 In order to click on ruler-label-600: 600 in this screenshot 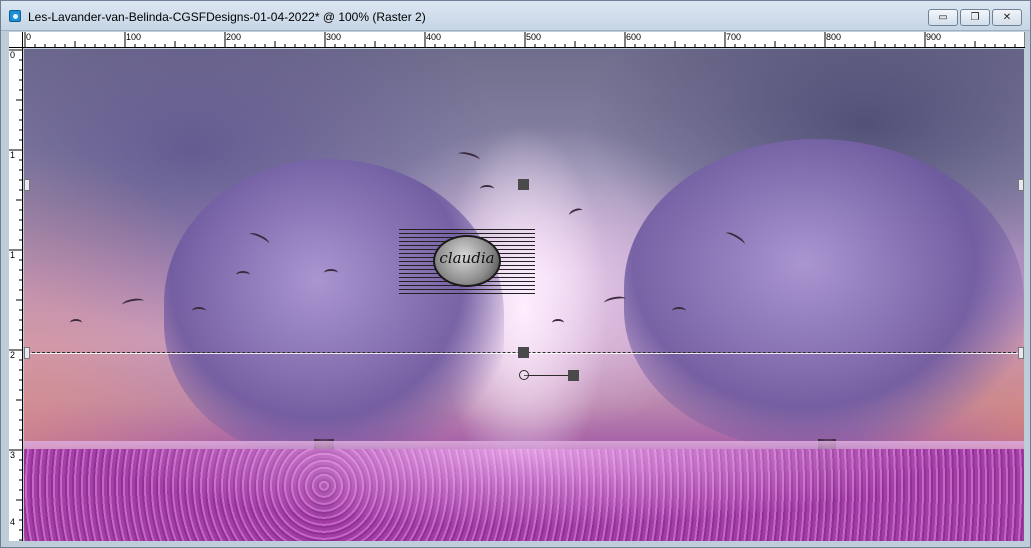, I will do `click(634, 37)`.